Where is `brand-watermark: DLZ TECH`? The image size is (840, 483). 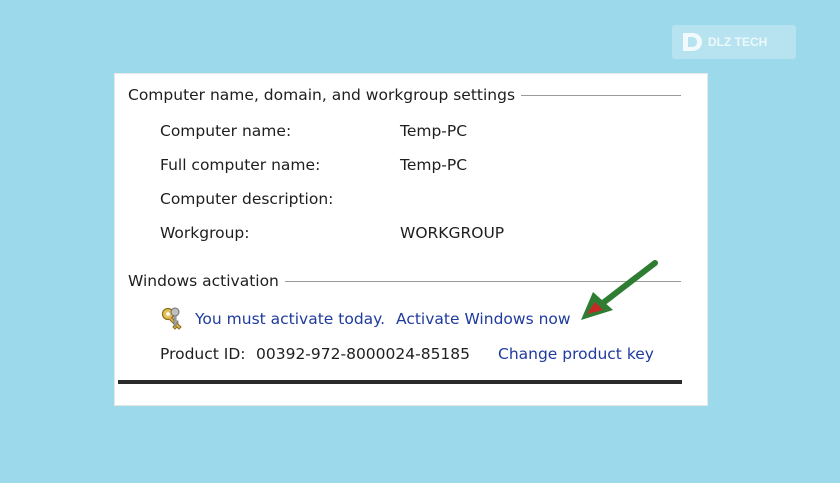
brand-watermark: DLZ TECH is located at coordinates (734, 42).